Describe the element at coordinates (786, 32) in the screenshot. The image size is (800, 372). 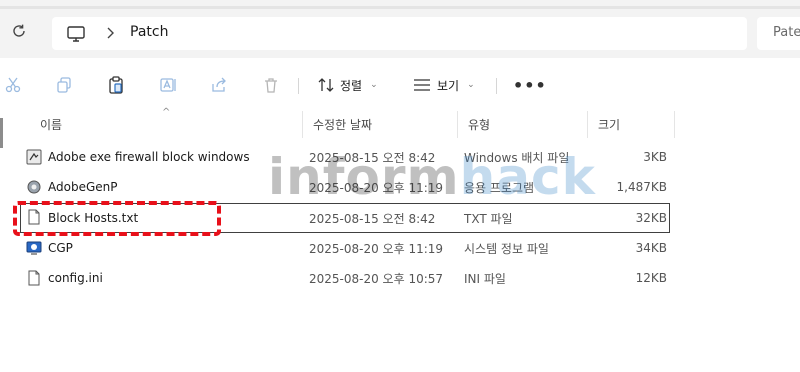
I see `search-placeholder: Pate` at that location.